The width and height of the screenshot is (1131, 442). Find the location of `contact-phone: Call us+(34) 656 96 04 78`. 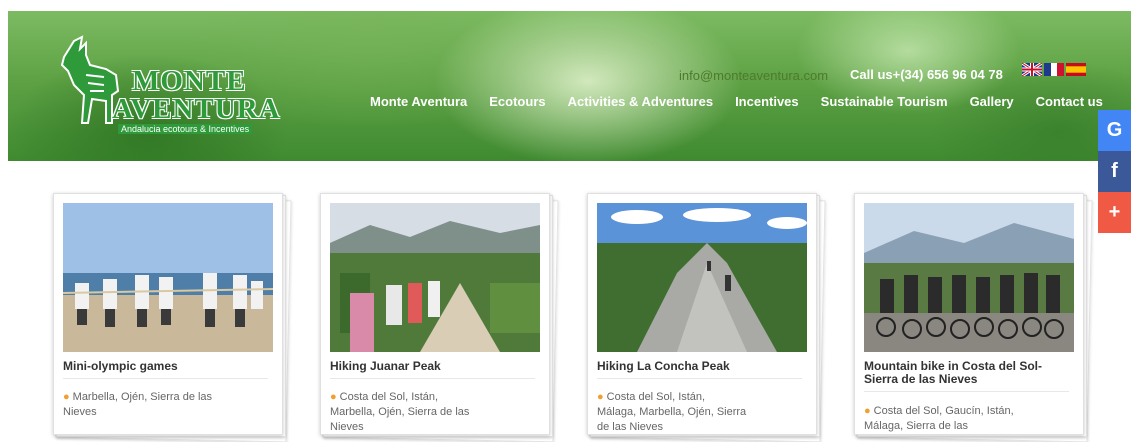

contact-phone: Call us+(34) 656 96 04 78 is located at coordinates (926, 74).